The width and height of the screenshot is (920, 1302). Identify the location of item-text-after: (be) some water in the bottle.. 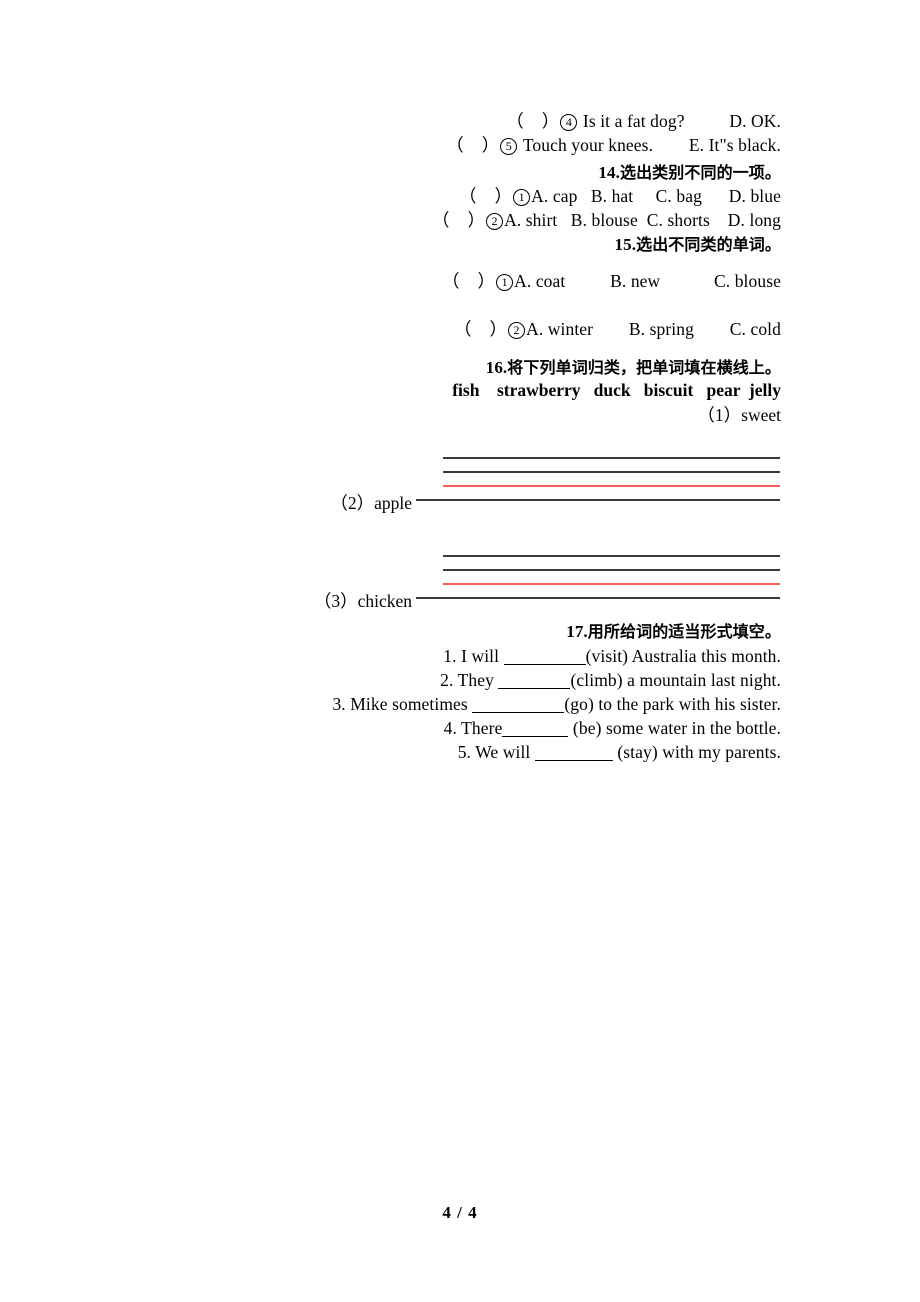
(674, 728).